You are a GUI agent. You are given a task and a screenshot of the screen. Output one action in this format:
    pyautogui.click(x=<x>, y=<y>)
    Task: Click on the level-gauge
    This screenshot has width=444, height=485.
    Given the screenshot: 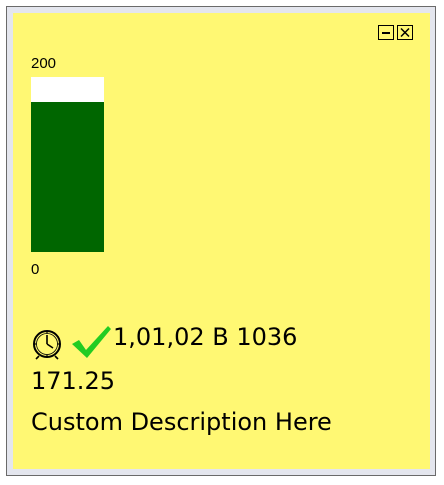 What is the action you would take?
    pyautogui.click(x=67, y=164)
    